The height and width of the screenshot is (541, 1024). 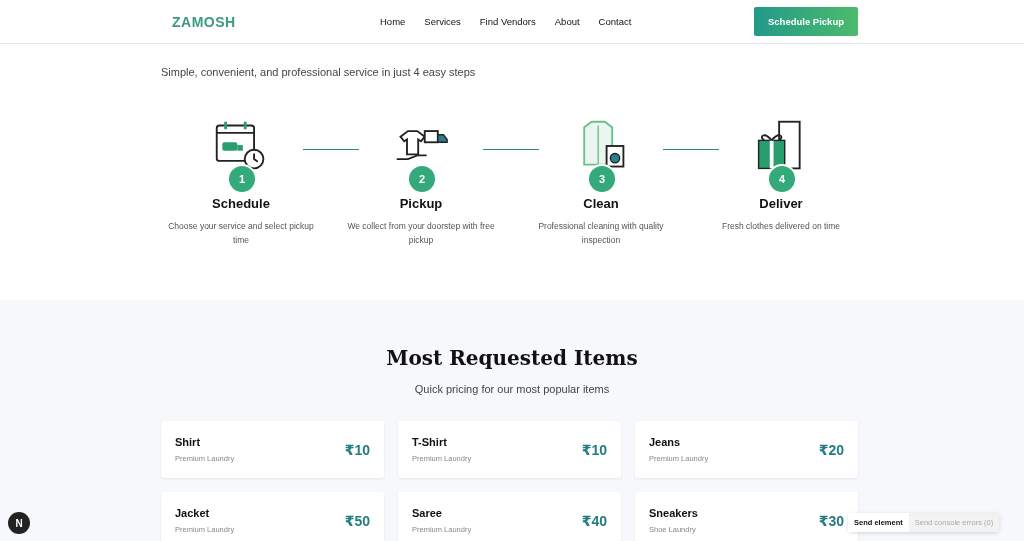 I want to click on item-price: ₹40, so click(x=594, y=520).